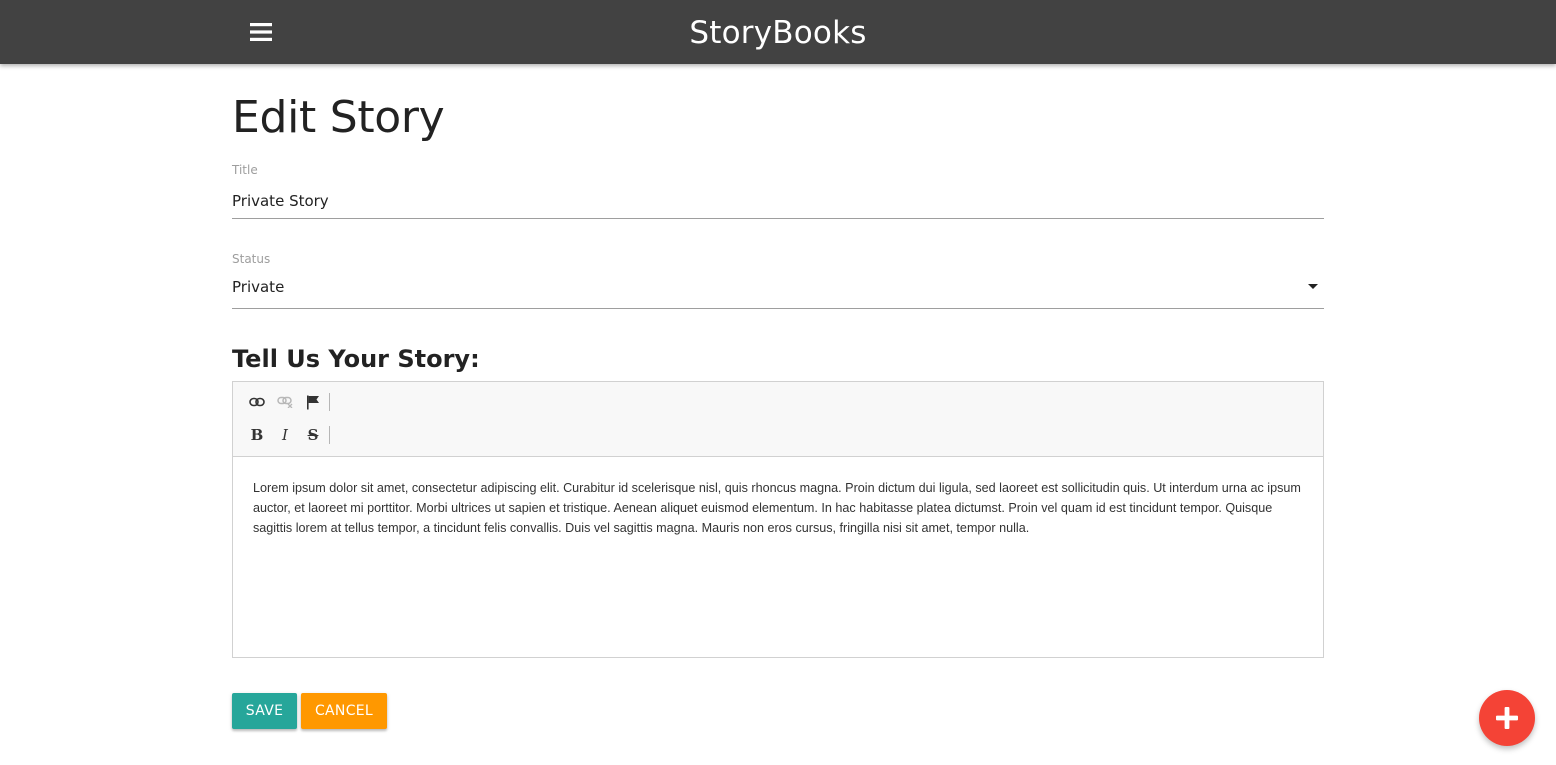  I want to click on toolbar-row-links, so click(286, 402).